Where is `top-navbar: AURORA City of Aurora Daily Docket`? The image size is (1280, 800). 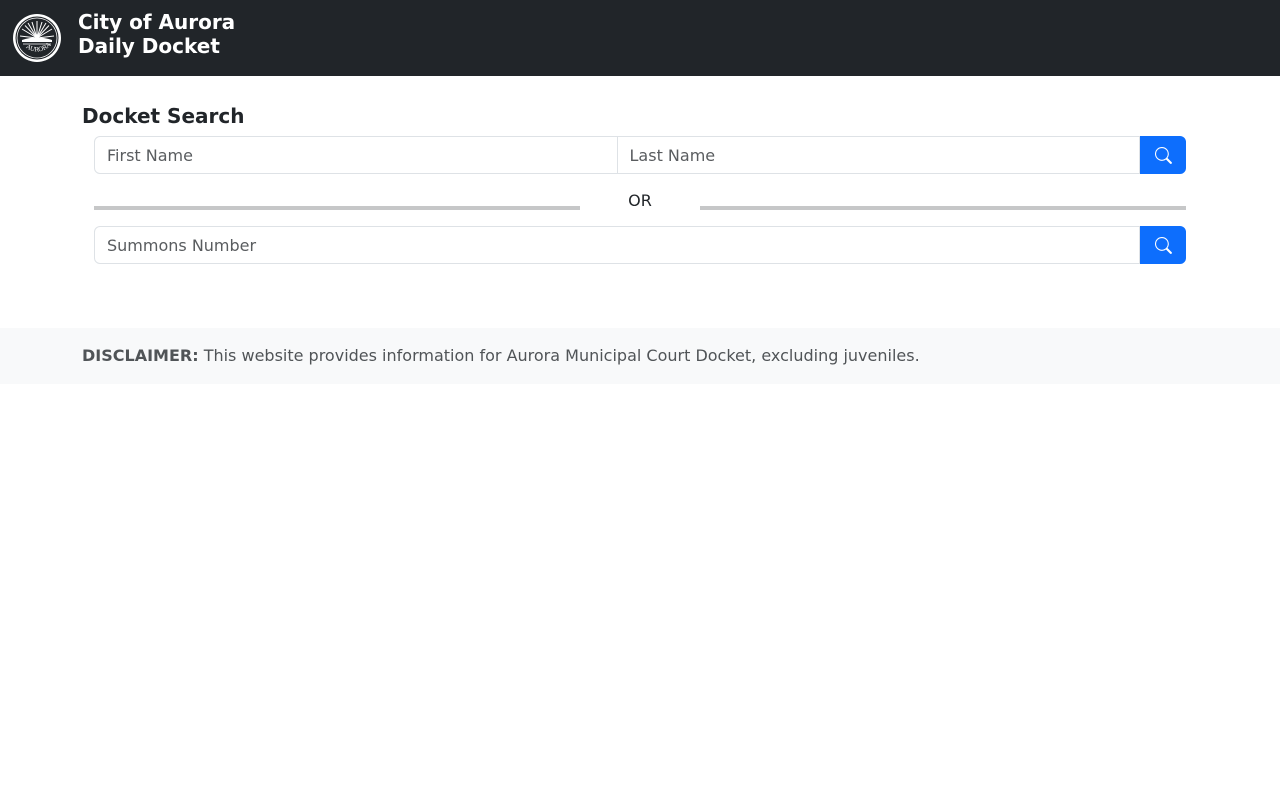 top-navbar: AURORA City of Aurora Daily Docket is located at coordinates (640, 38).